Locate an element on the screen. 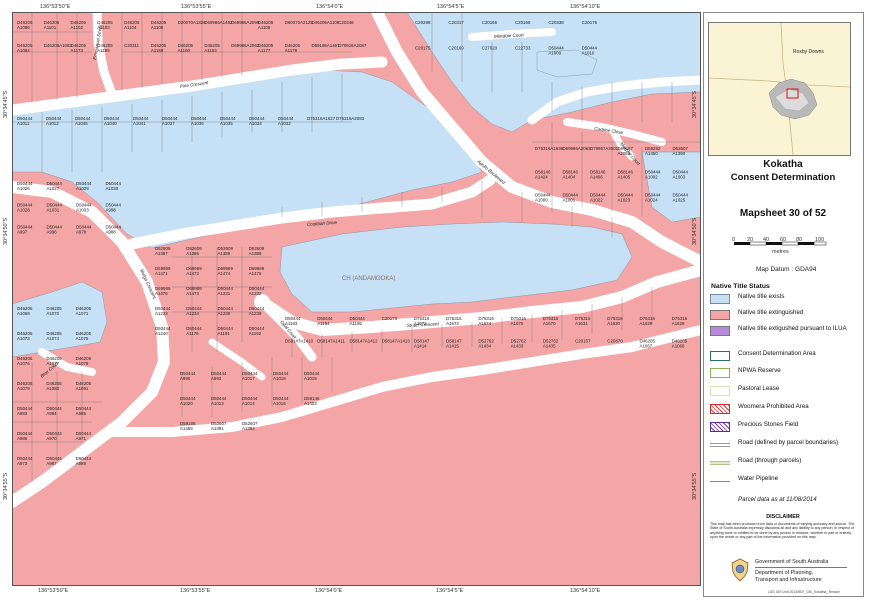 The height and width of the screenshot is (601, 873). axis-bottom-label: 136°54'5"E is located at coordinates (450, 591).